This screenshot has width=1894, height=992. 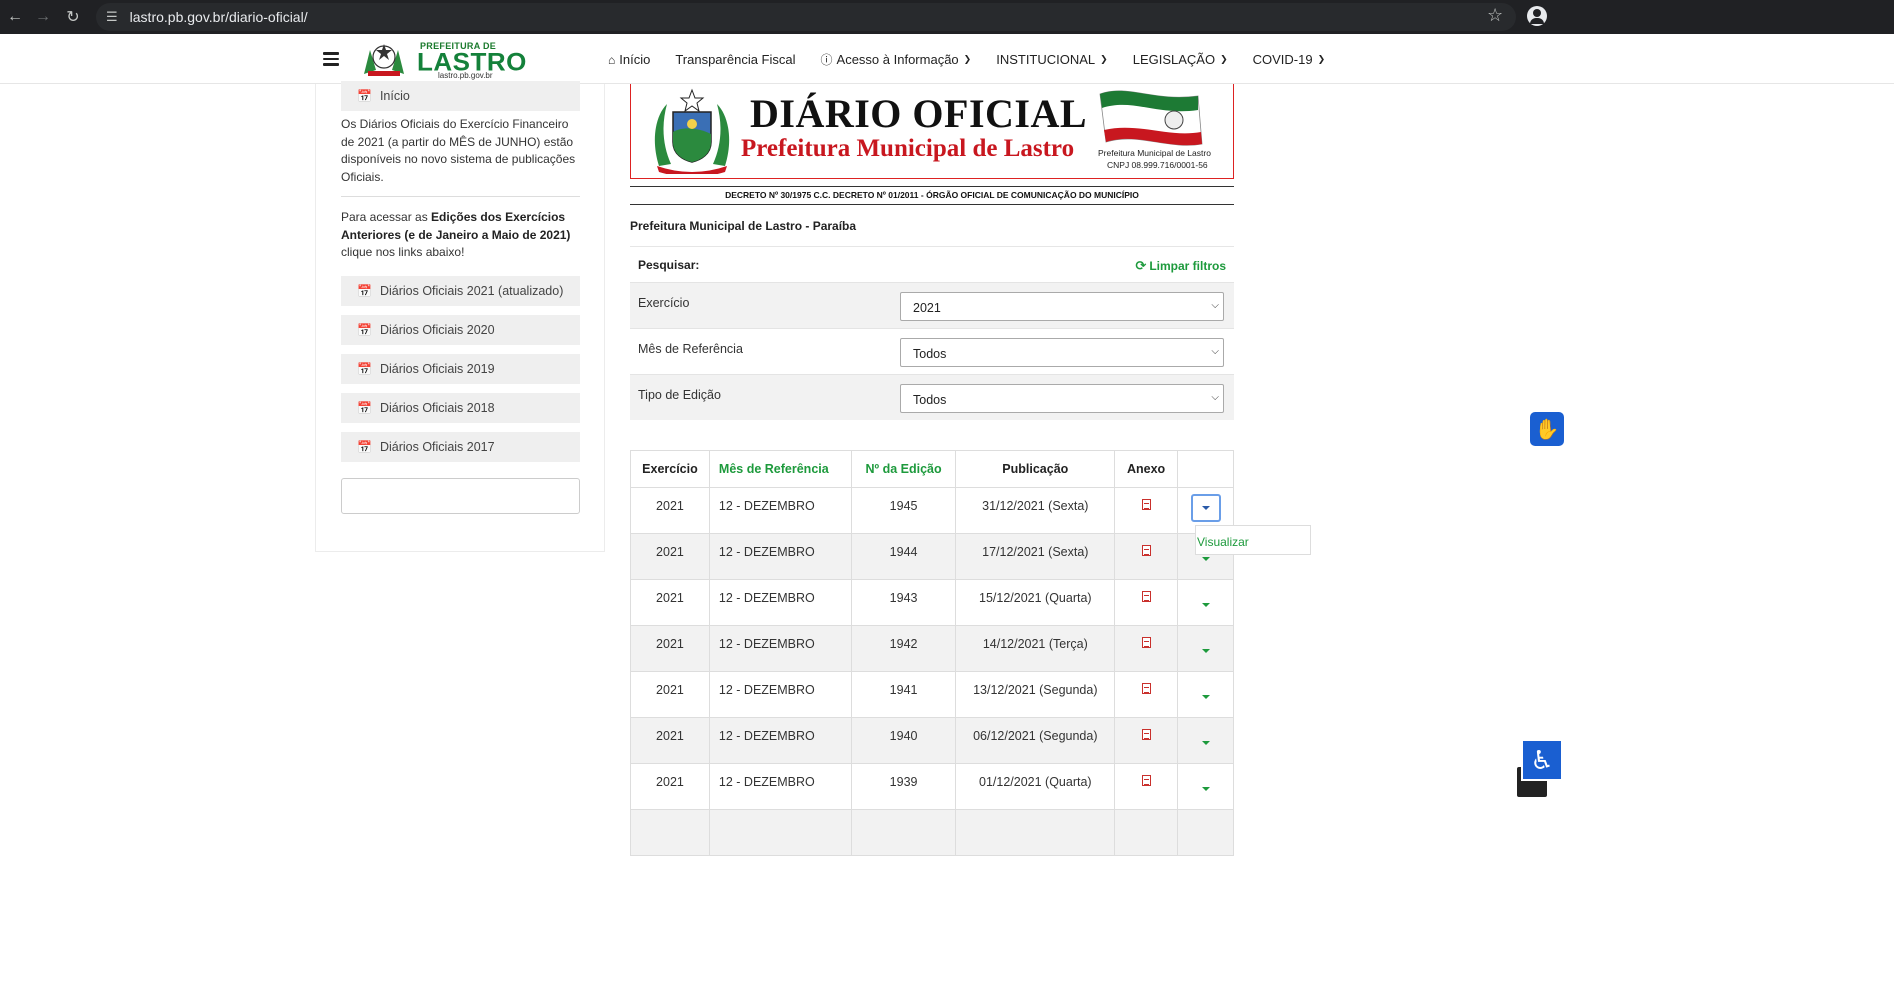 What do you see at coordinates (460, 96) in the screenshot?
I see `sidebar-home-button: 📅 Início` at bounding box center [460, 96].